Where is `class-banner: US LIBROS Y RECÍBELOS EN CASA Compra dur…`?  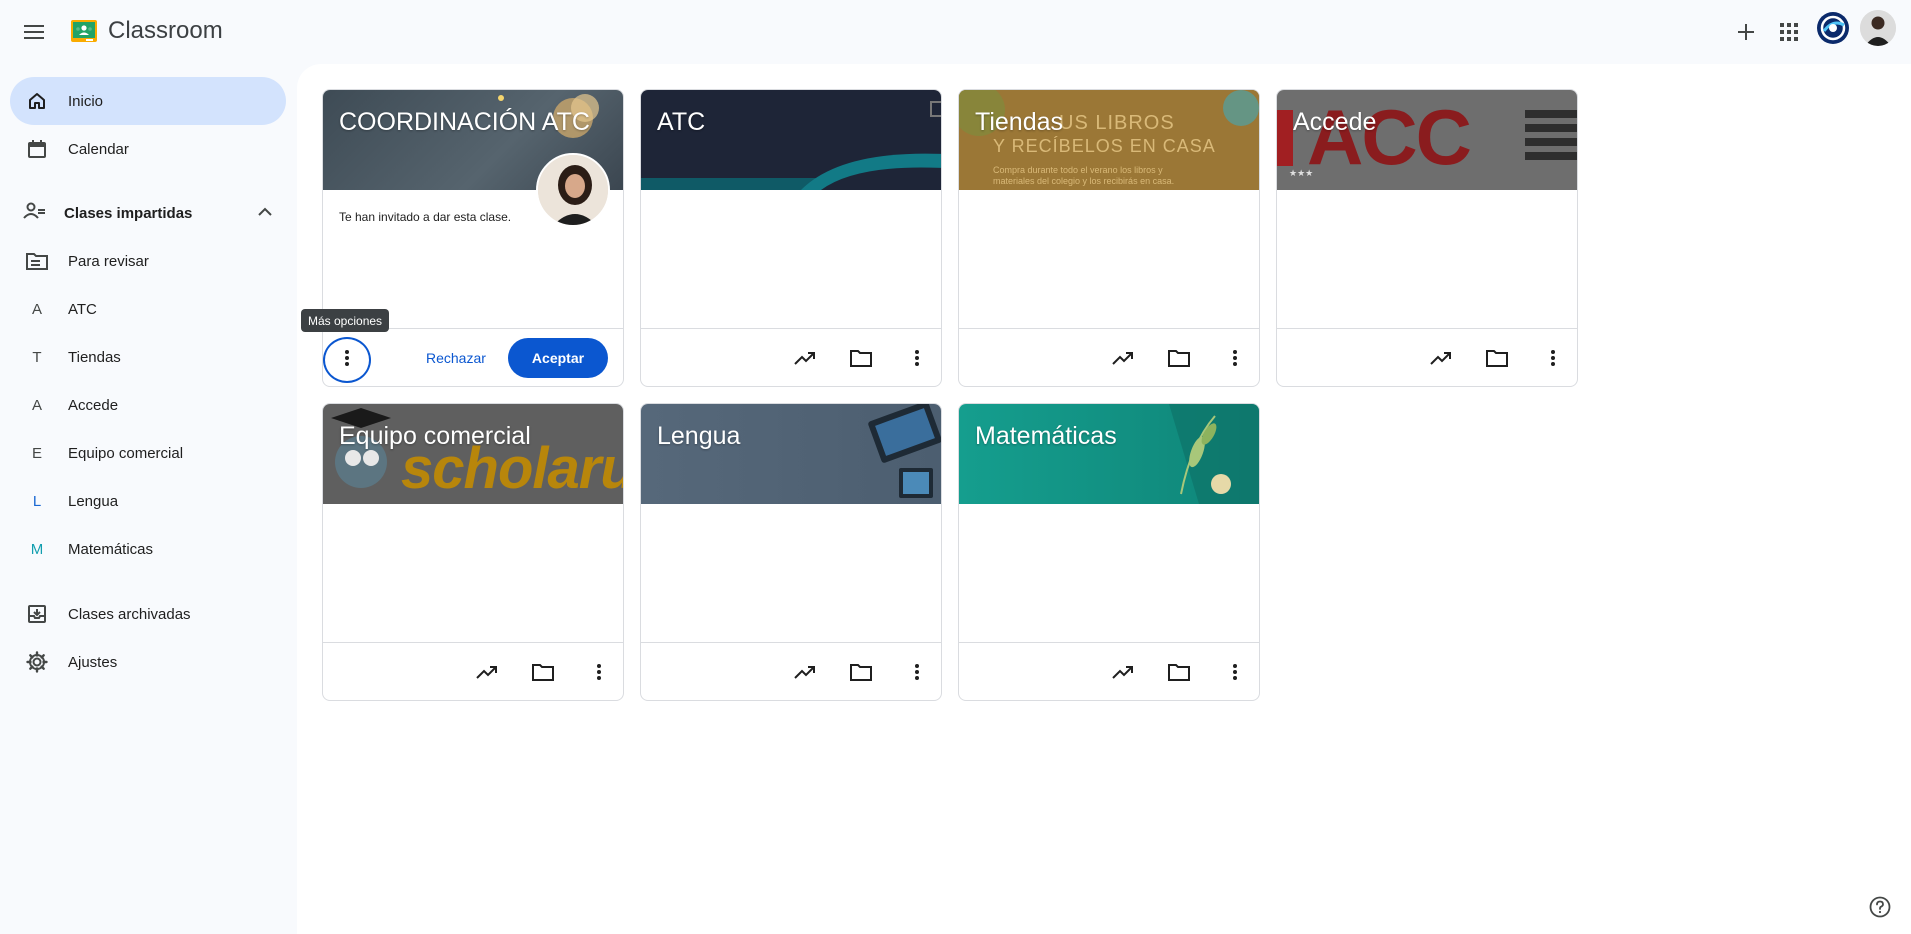
class-banner: US LIBROS Y RECÍBELOS EN CASA Compra dur… is located at coordinates (1109, 140).